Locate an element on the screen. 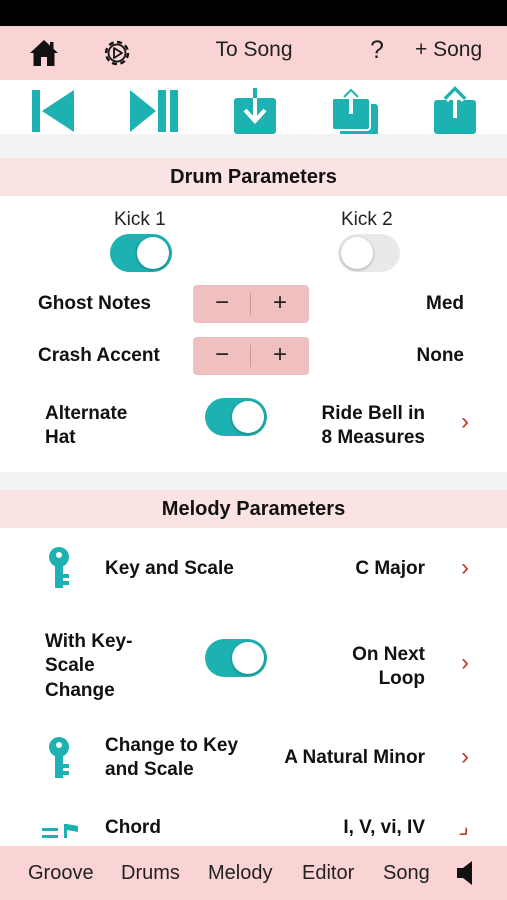 The height and width of the screenshot is (900, 507). help-button: ? is located at coordinates (377, 50).